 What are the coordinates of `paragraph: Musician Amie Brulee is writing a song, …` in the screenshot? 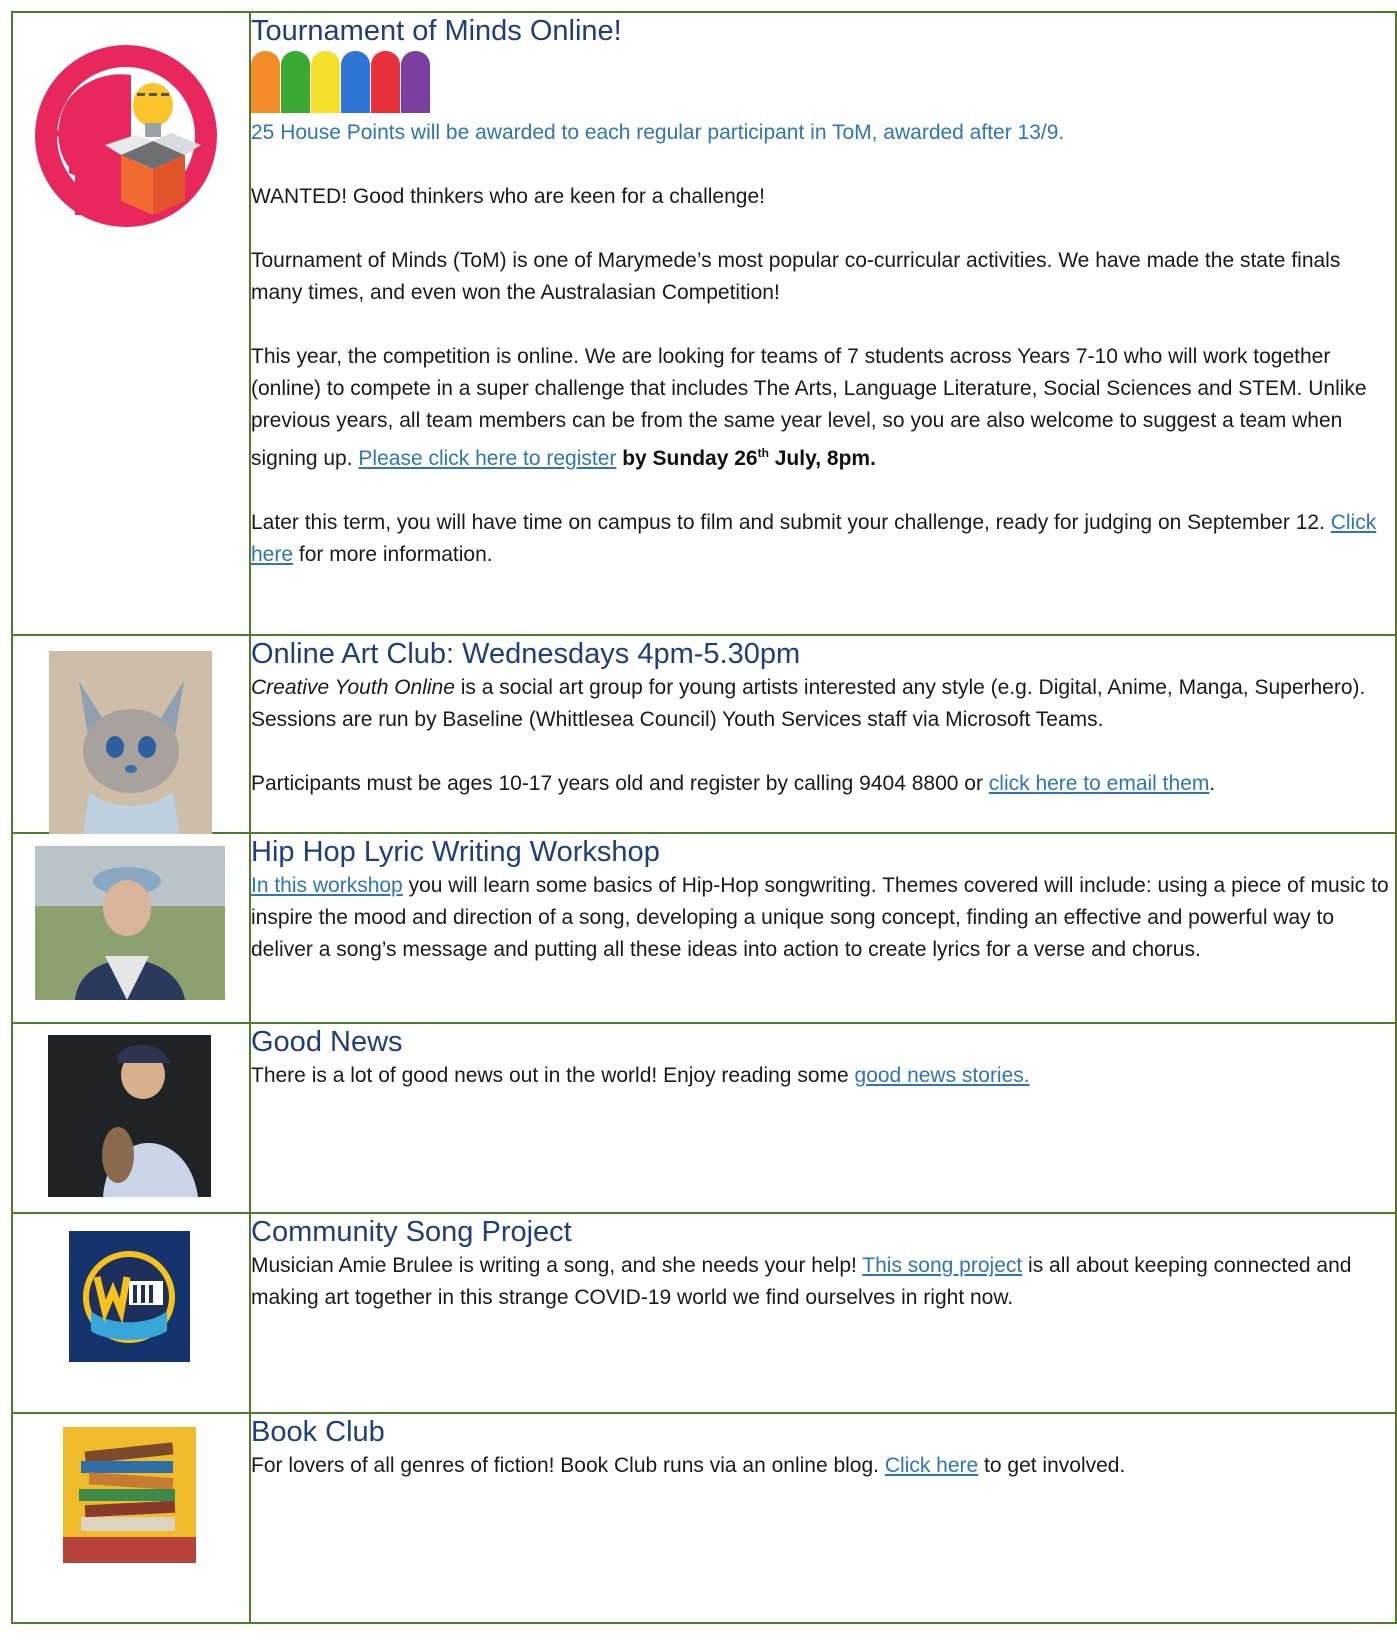 It's located at (801, 1281).